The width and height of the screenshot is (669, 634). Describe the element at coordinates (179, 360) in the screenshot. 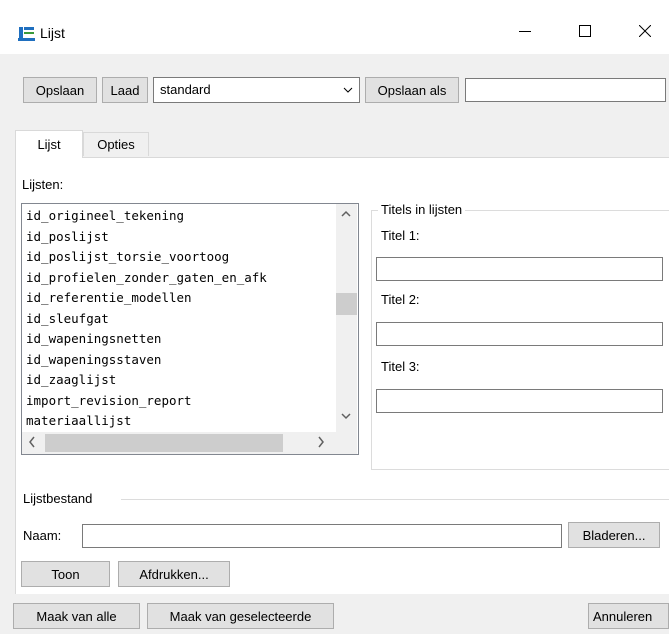

I see `list-item: id_wapeningsstaven` at that location.